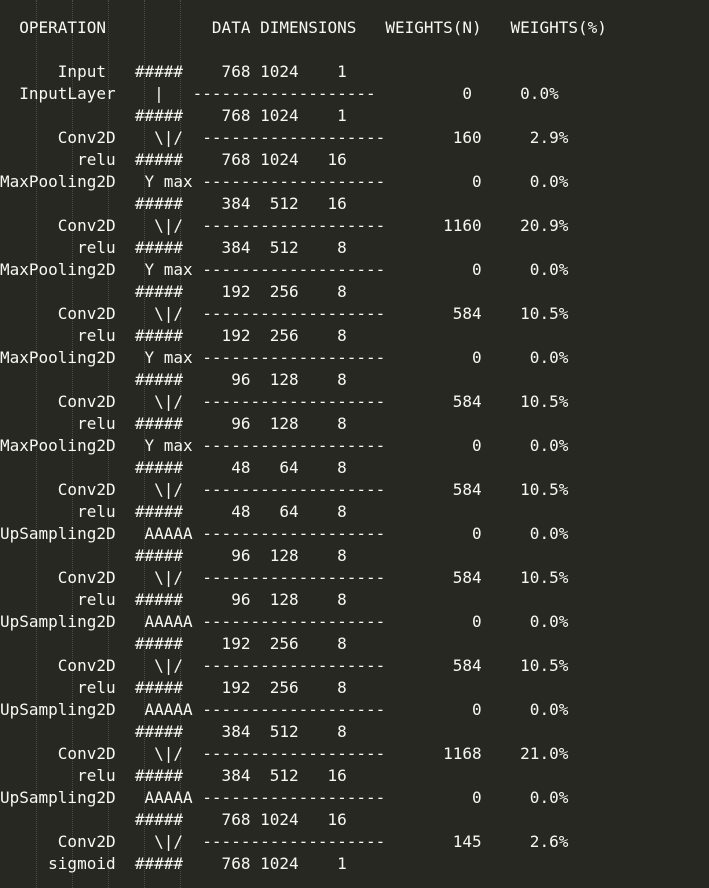 Image resolution: width=709 pixels, height=888 pixels. What do you see at coordinates (173, 203) in the screenshot?
I see `summary-line: ##### 384 512 16` at bounding box center [173, 203].